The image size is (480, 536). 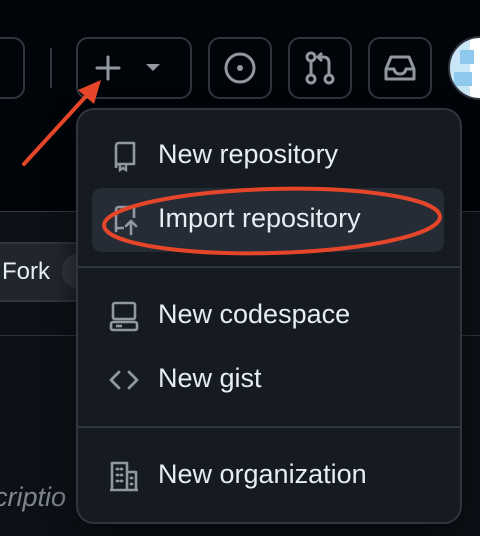 I want to click on fork-label: Fork, so click(x=26, y=271).